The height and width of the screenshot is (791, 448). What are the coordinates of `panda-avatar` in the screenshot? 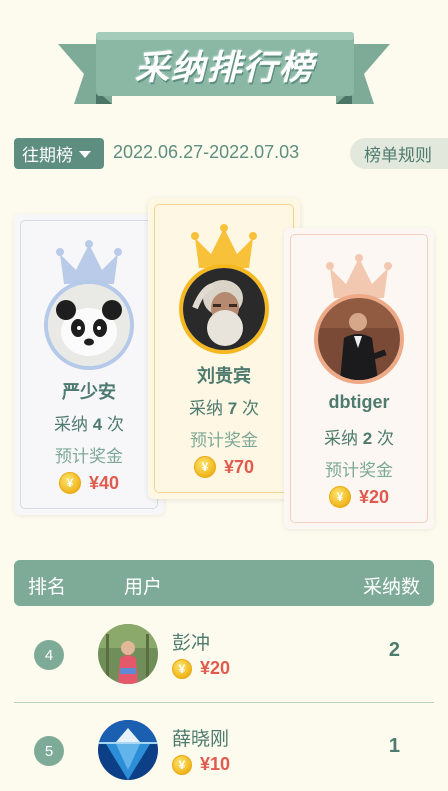 It's located at (89, 325).